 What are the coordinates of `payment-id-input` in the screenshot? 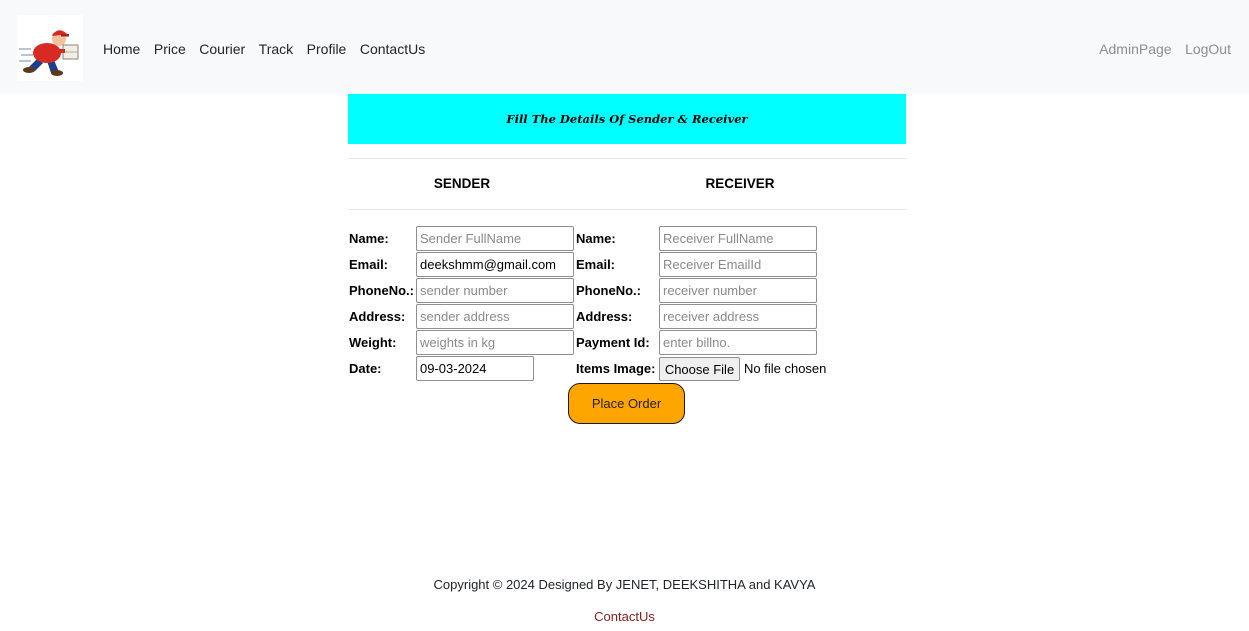 It's located at (738, 342).